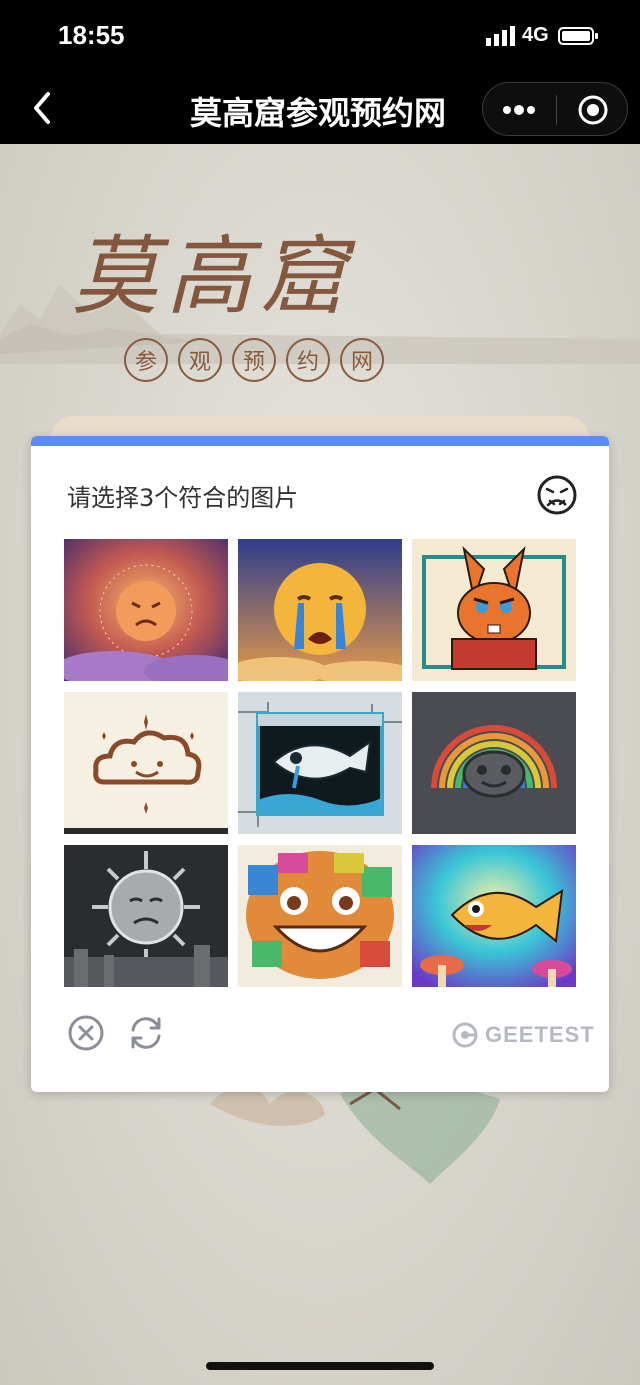  Describe the element at coordinates (557, 495) in the screenshot. I see `angry-face-icon` at that location.